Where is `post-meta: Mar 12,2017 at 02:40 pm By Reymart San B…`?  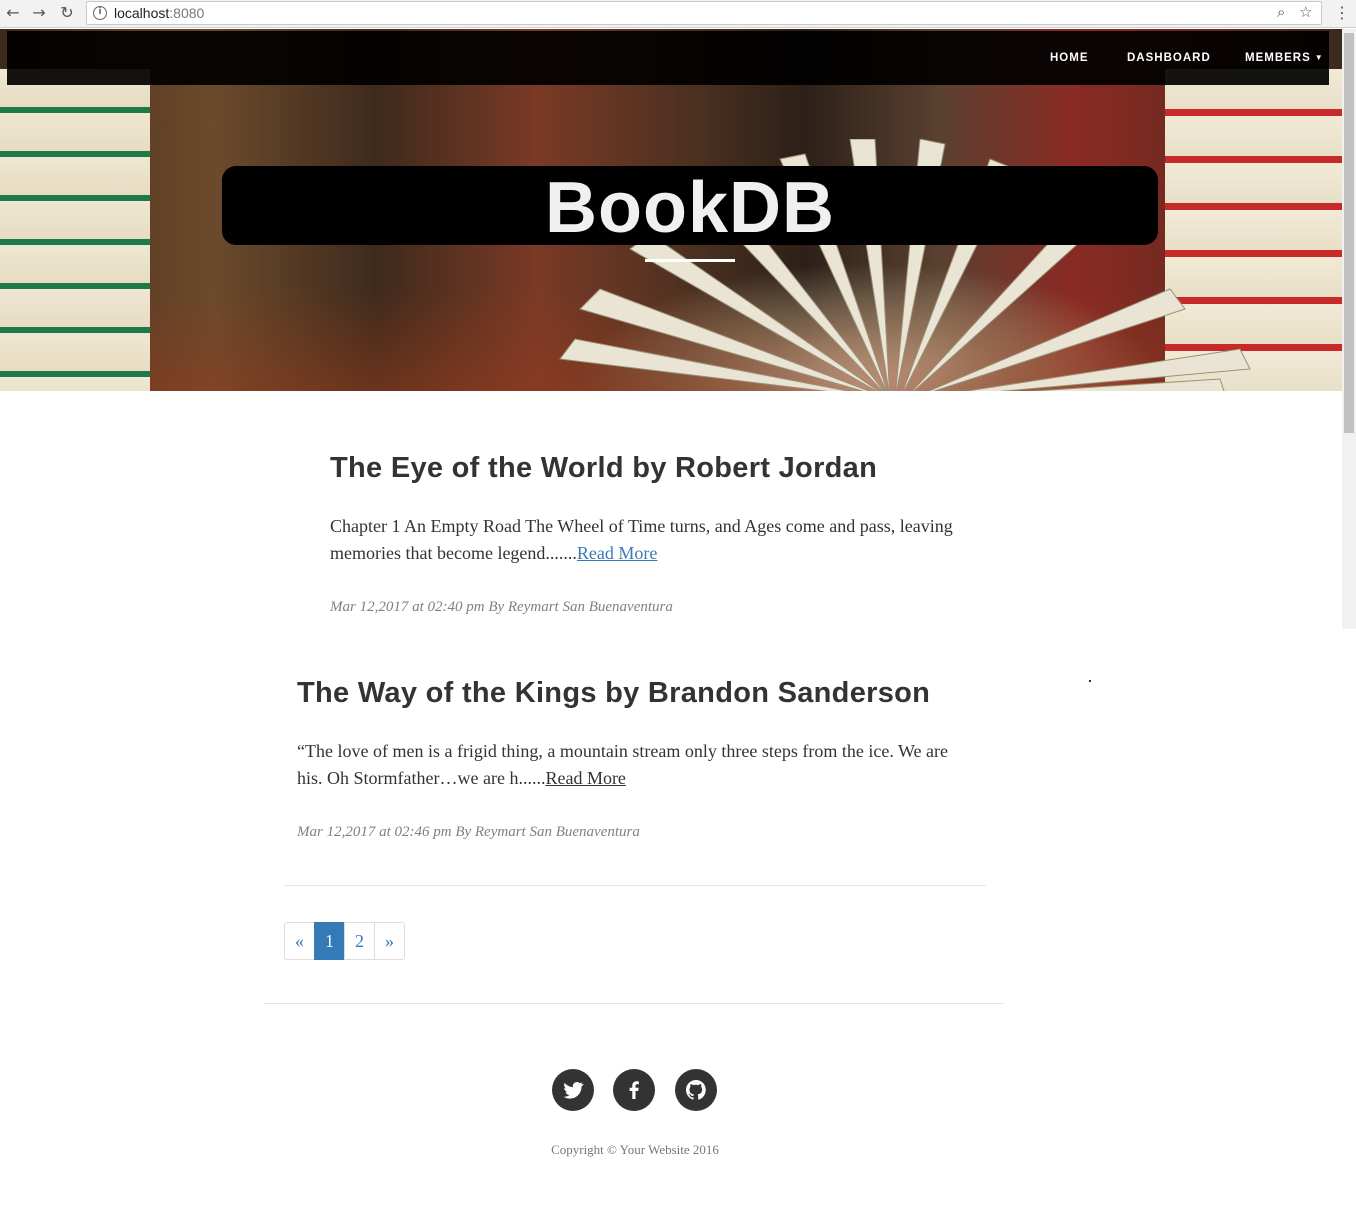
post-meta: Mar 12,2017 at 02:40 pm By Reymart San B… is located at coordinates (501, 607).